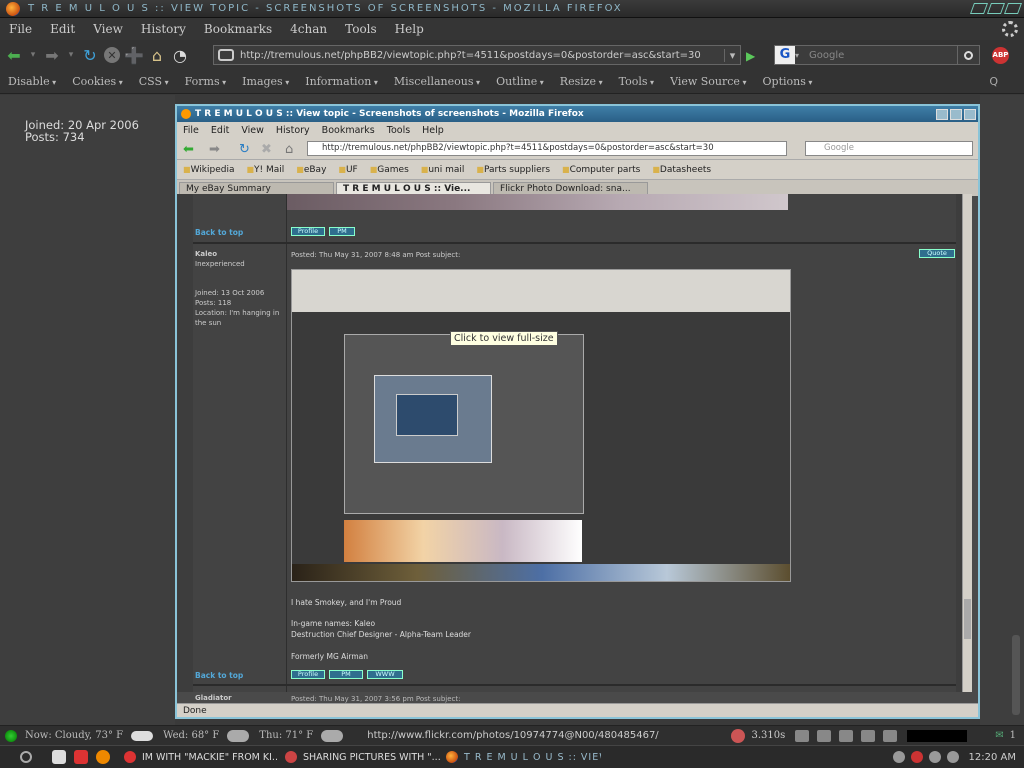  Describe the element at coordinates (443, 170) in the screenshot. I see `inner-bookmark: uni mail` at that location.